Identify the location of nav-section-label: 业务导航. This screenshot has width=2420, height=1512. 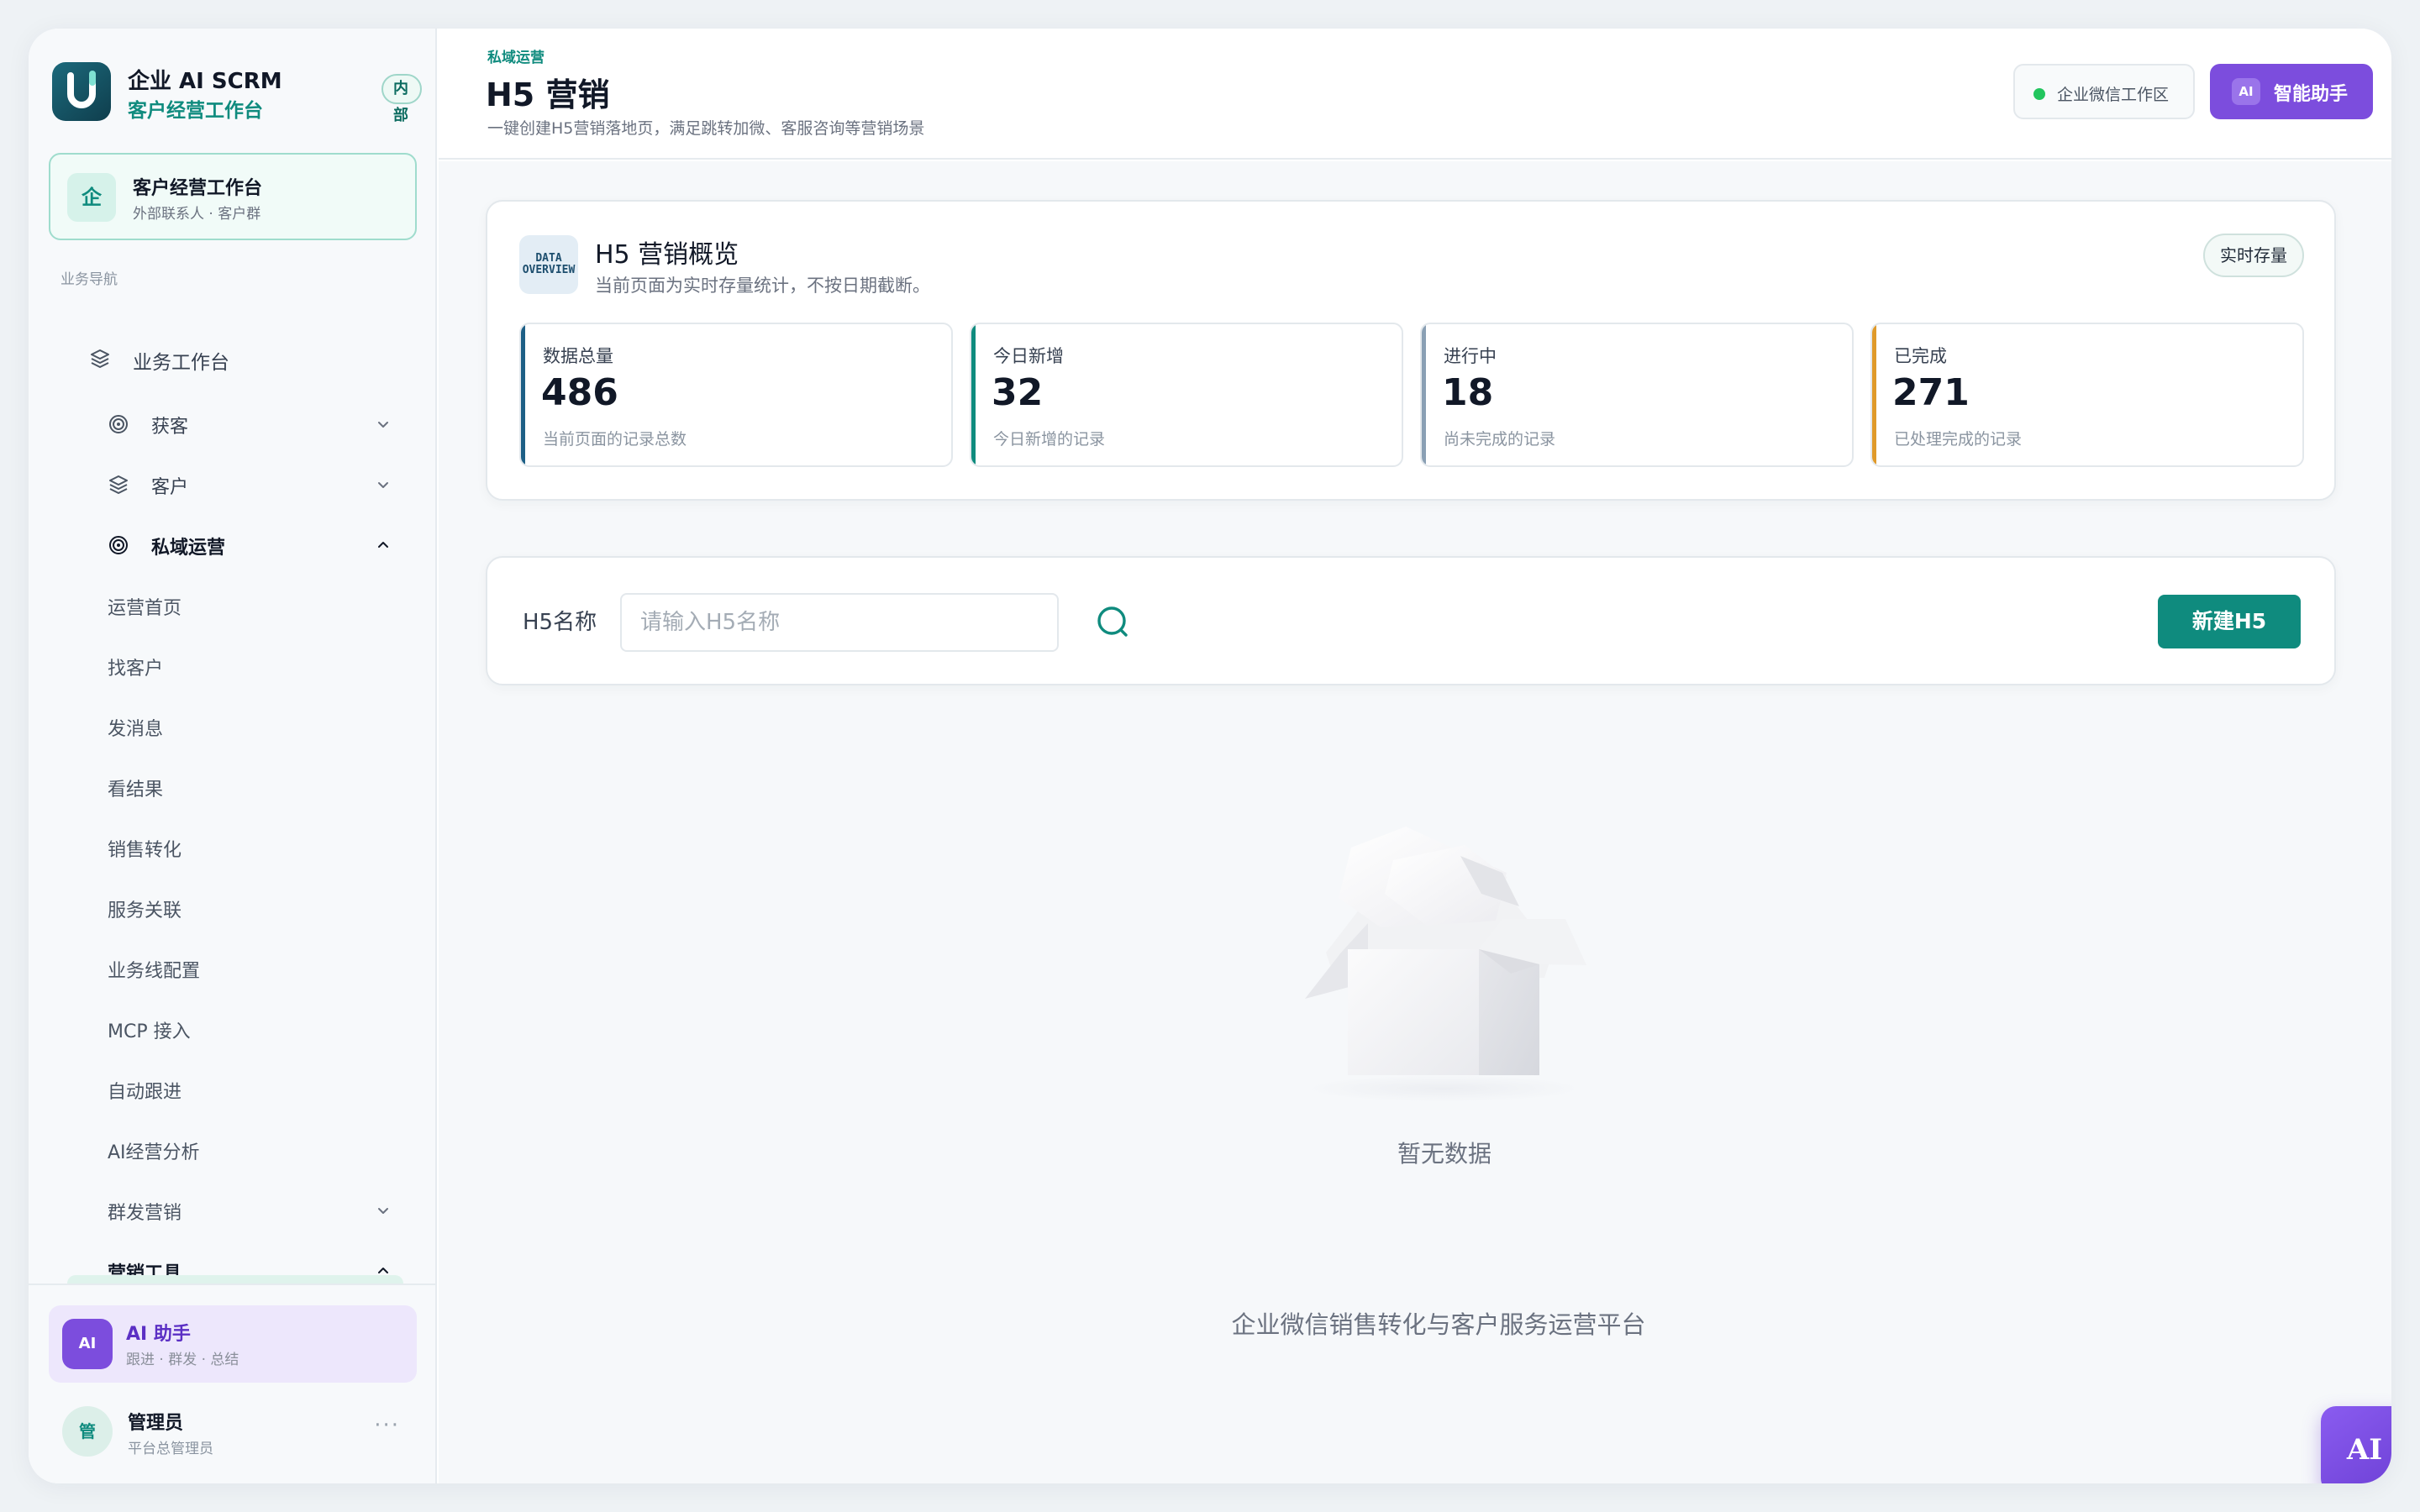
(89, 279).